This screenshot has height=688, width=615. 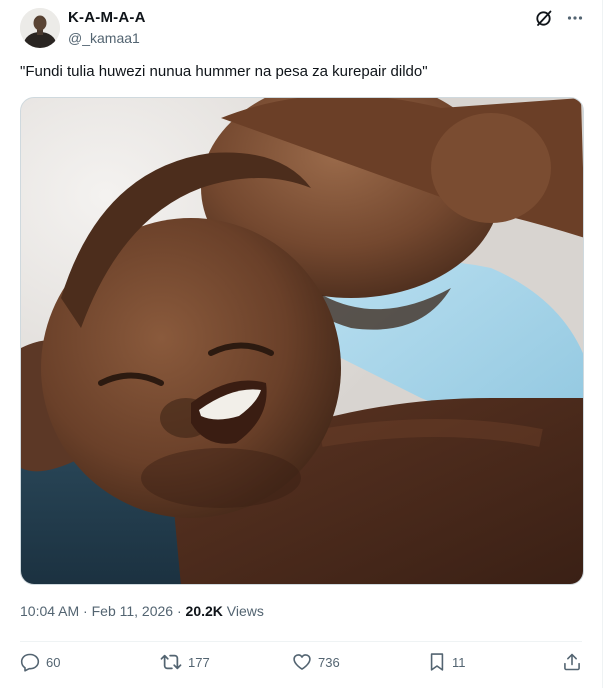 What do you see at coordinates (30, 662) in the screenshot?
I see `reply-icon` at bounding box center [30, 662].